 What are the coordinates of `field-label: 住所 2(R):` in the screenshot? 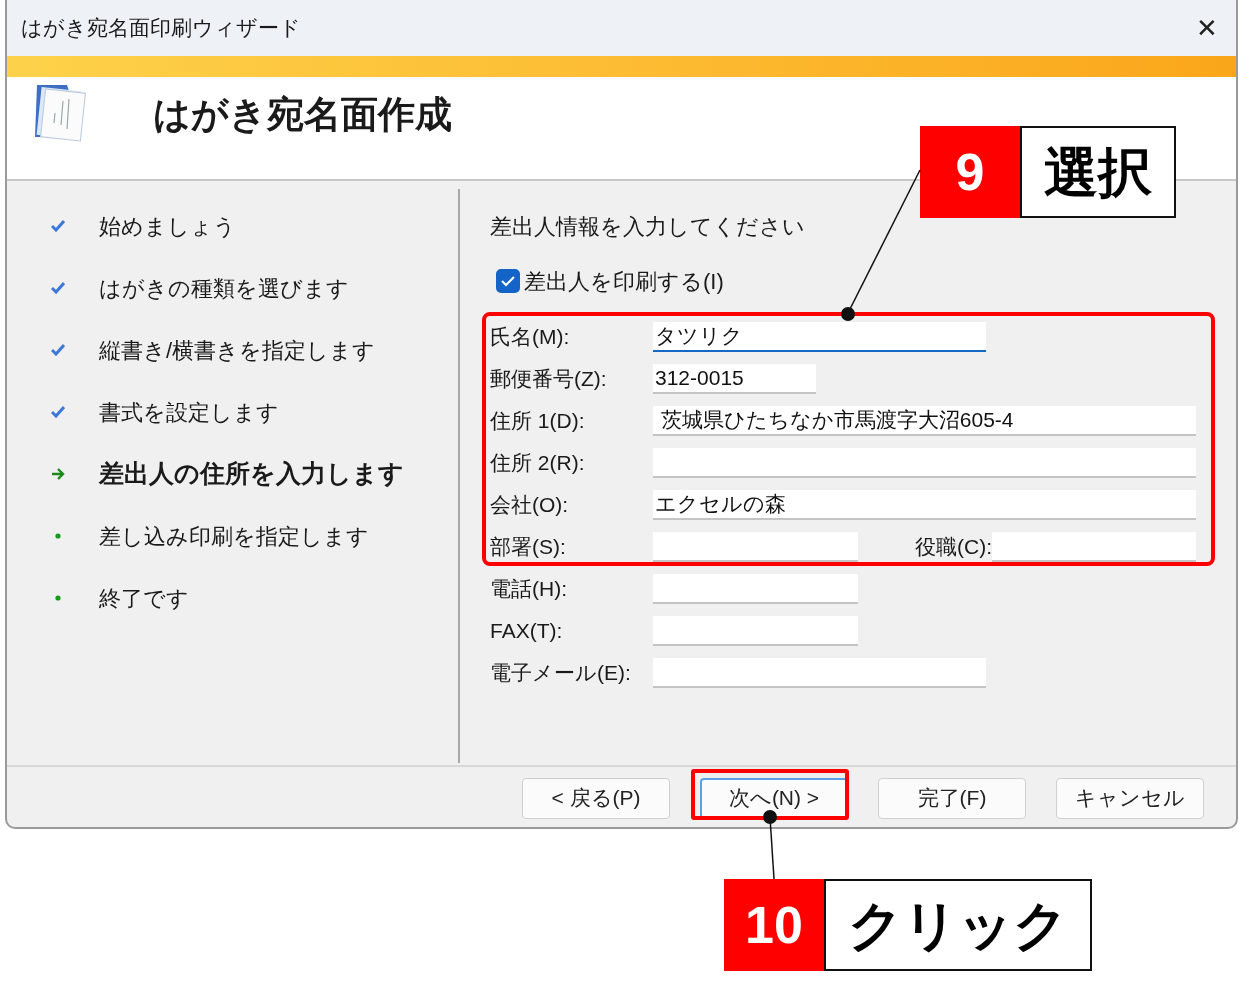 It's located at (538, 463).